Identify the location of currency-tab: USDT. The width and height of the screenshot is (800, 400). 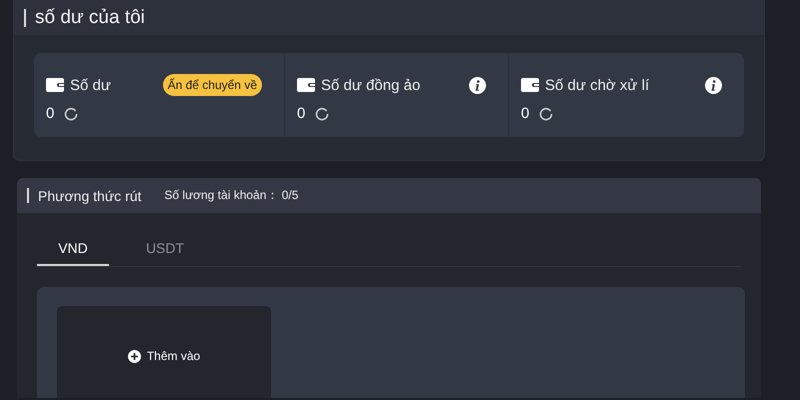
(165, 248).